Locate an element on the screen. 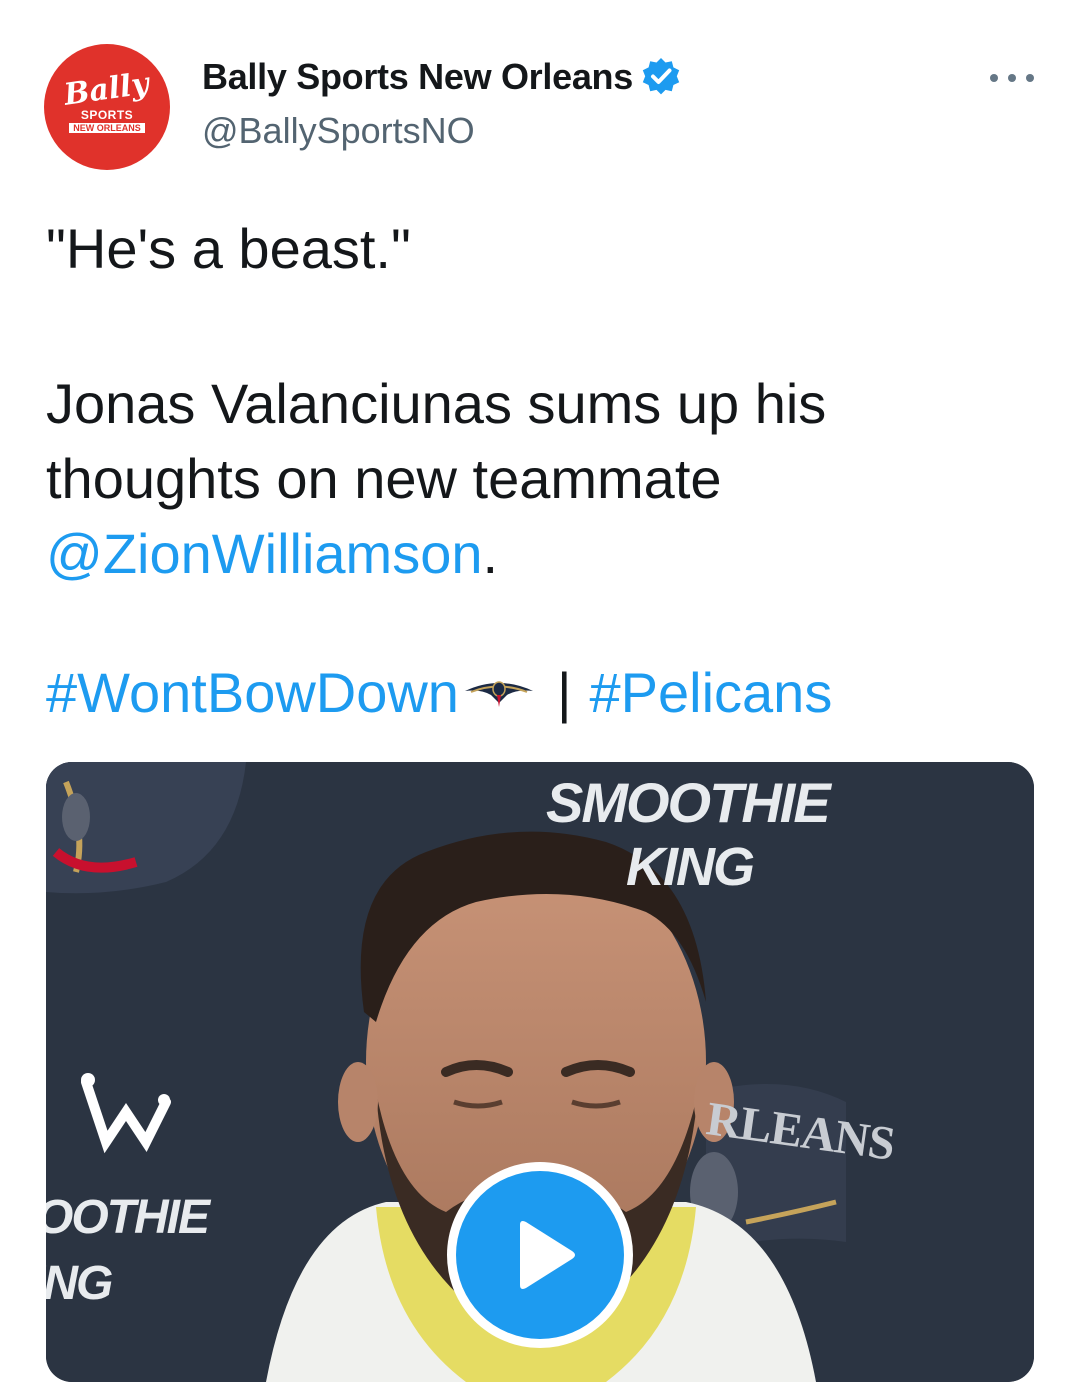 This screenshot has width=1080, height=1382. avatar-sub-text: SPORTS is located at coordinates (107, 115).